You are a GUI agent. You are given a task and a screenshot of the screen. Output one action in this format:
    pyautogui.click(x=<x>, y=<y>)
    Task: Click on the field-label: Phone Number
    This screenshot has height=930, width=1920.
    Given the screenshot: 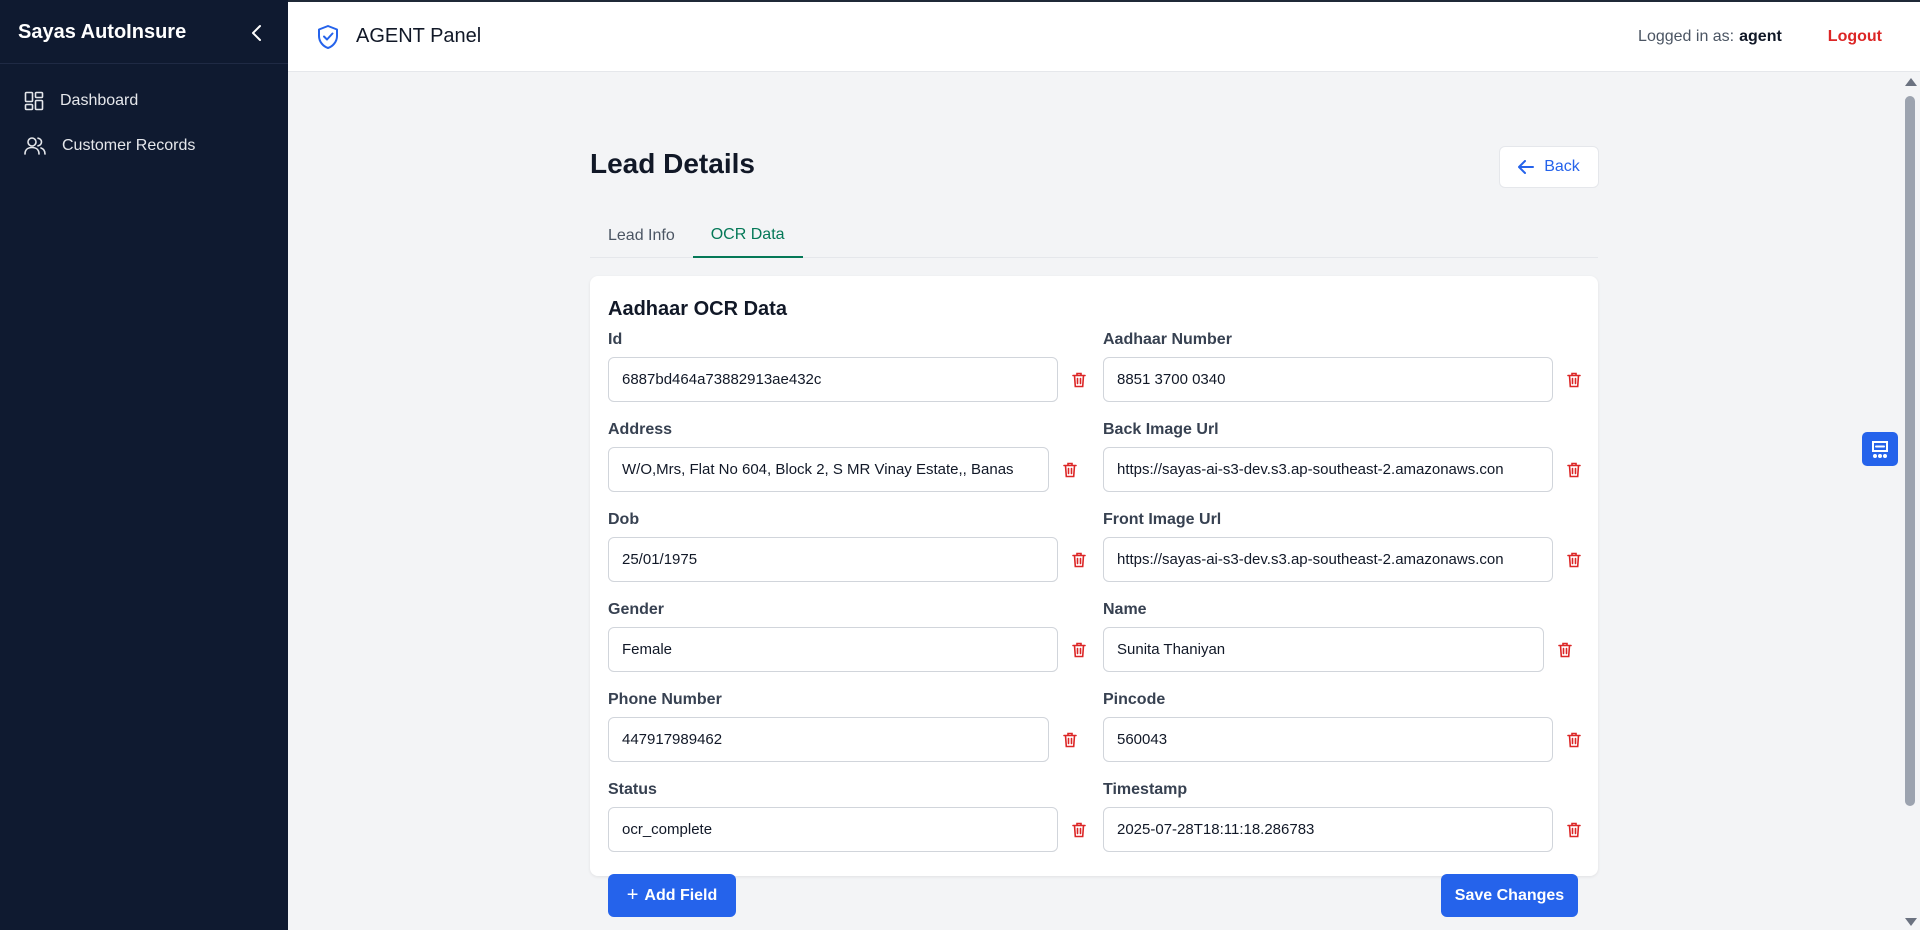 What is the action you would take?
    pyautogui.click(x=665, y=699)
    